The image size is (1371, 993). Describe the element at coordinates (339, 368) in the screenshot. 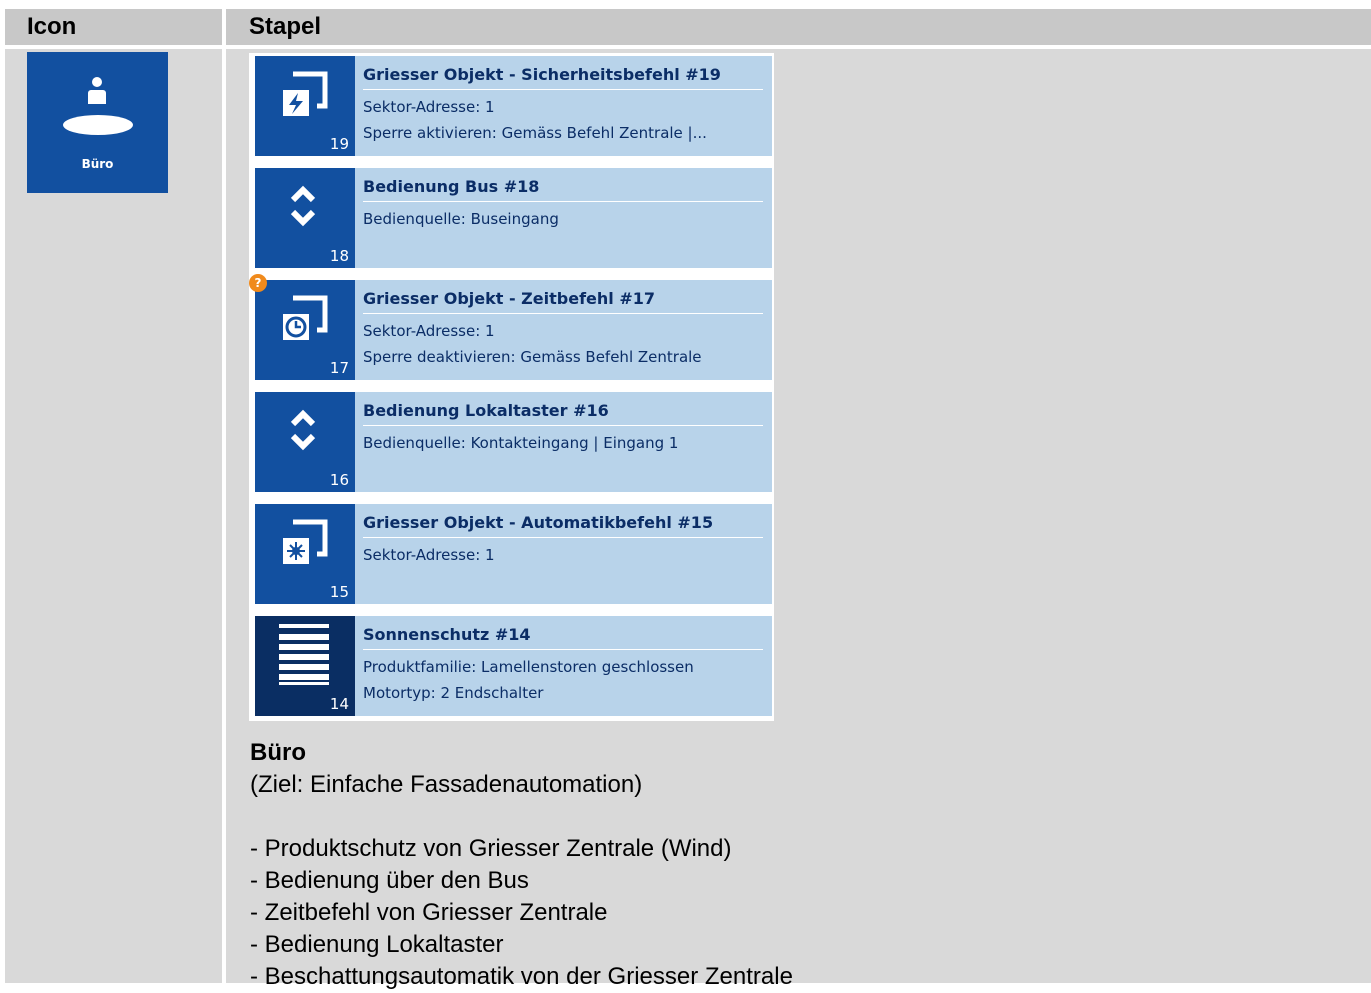

I see `card-number: 17` at that location.